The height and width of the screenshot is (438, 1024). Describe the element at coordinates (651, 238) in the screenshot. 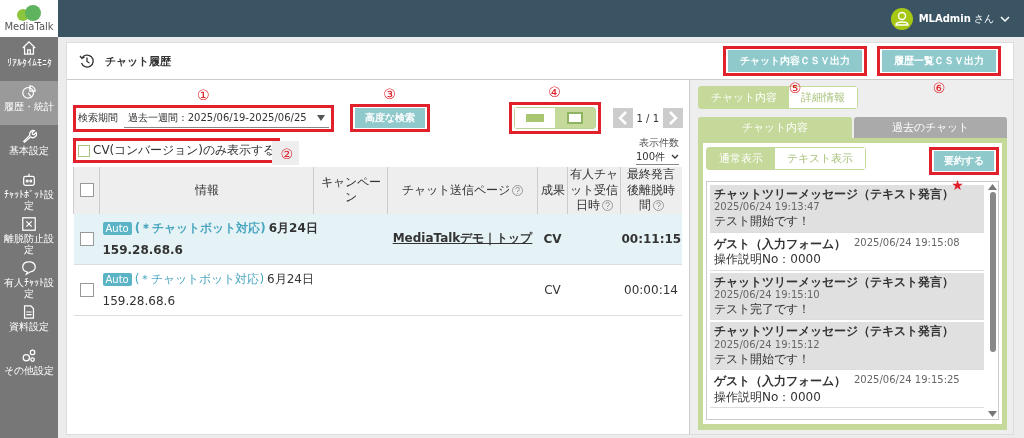

I see `exit-time-cell: 00:11:15` at that location.